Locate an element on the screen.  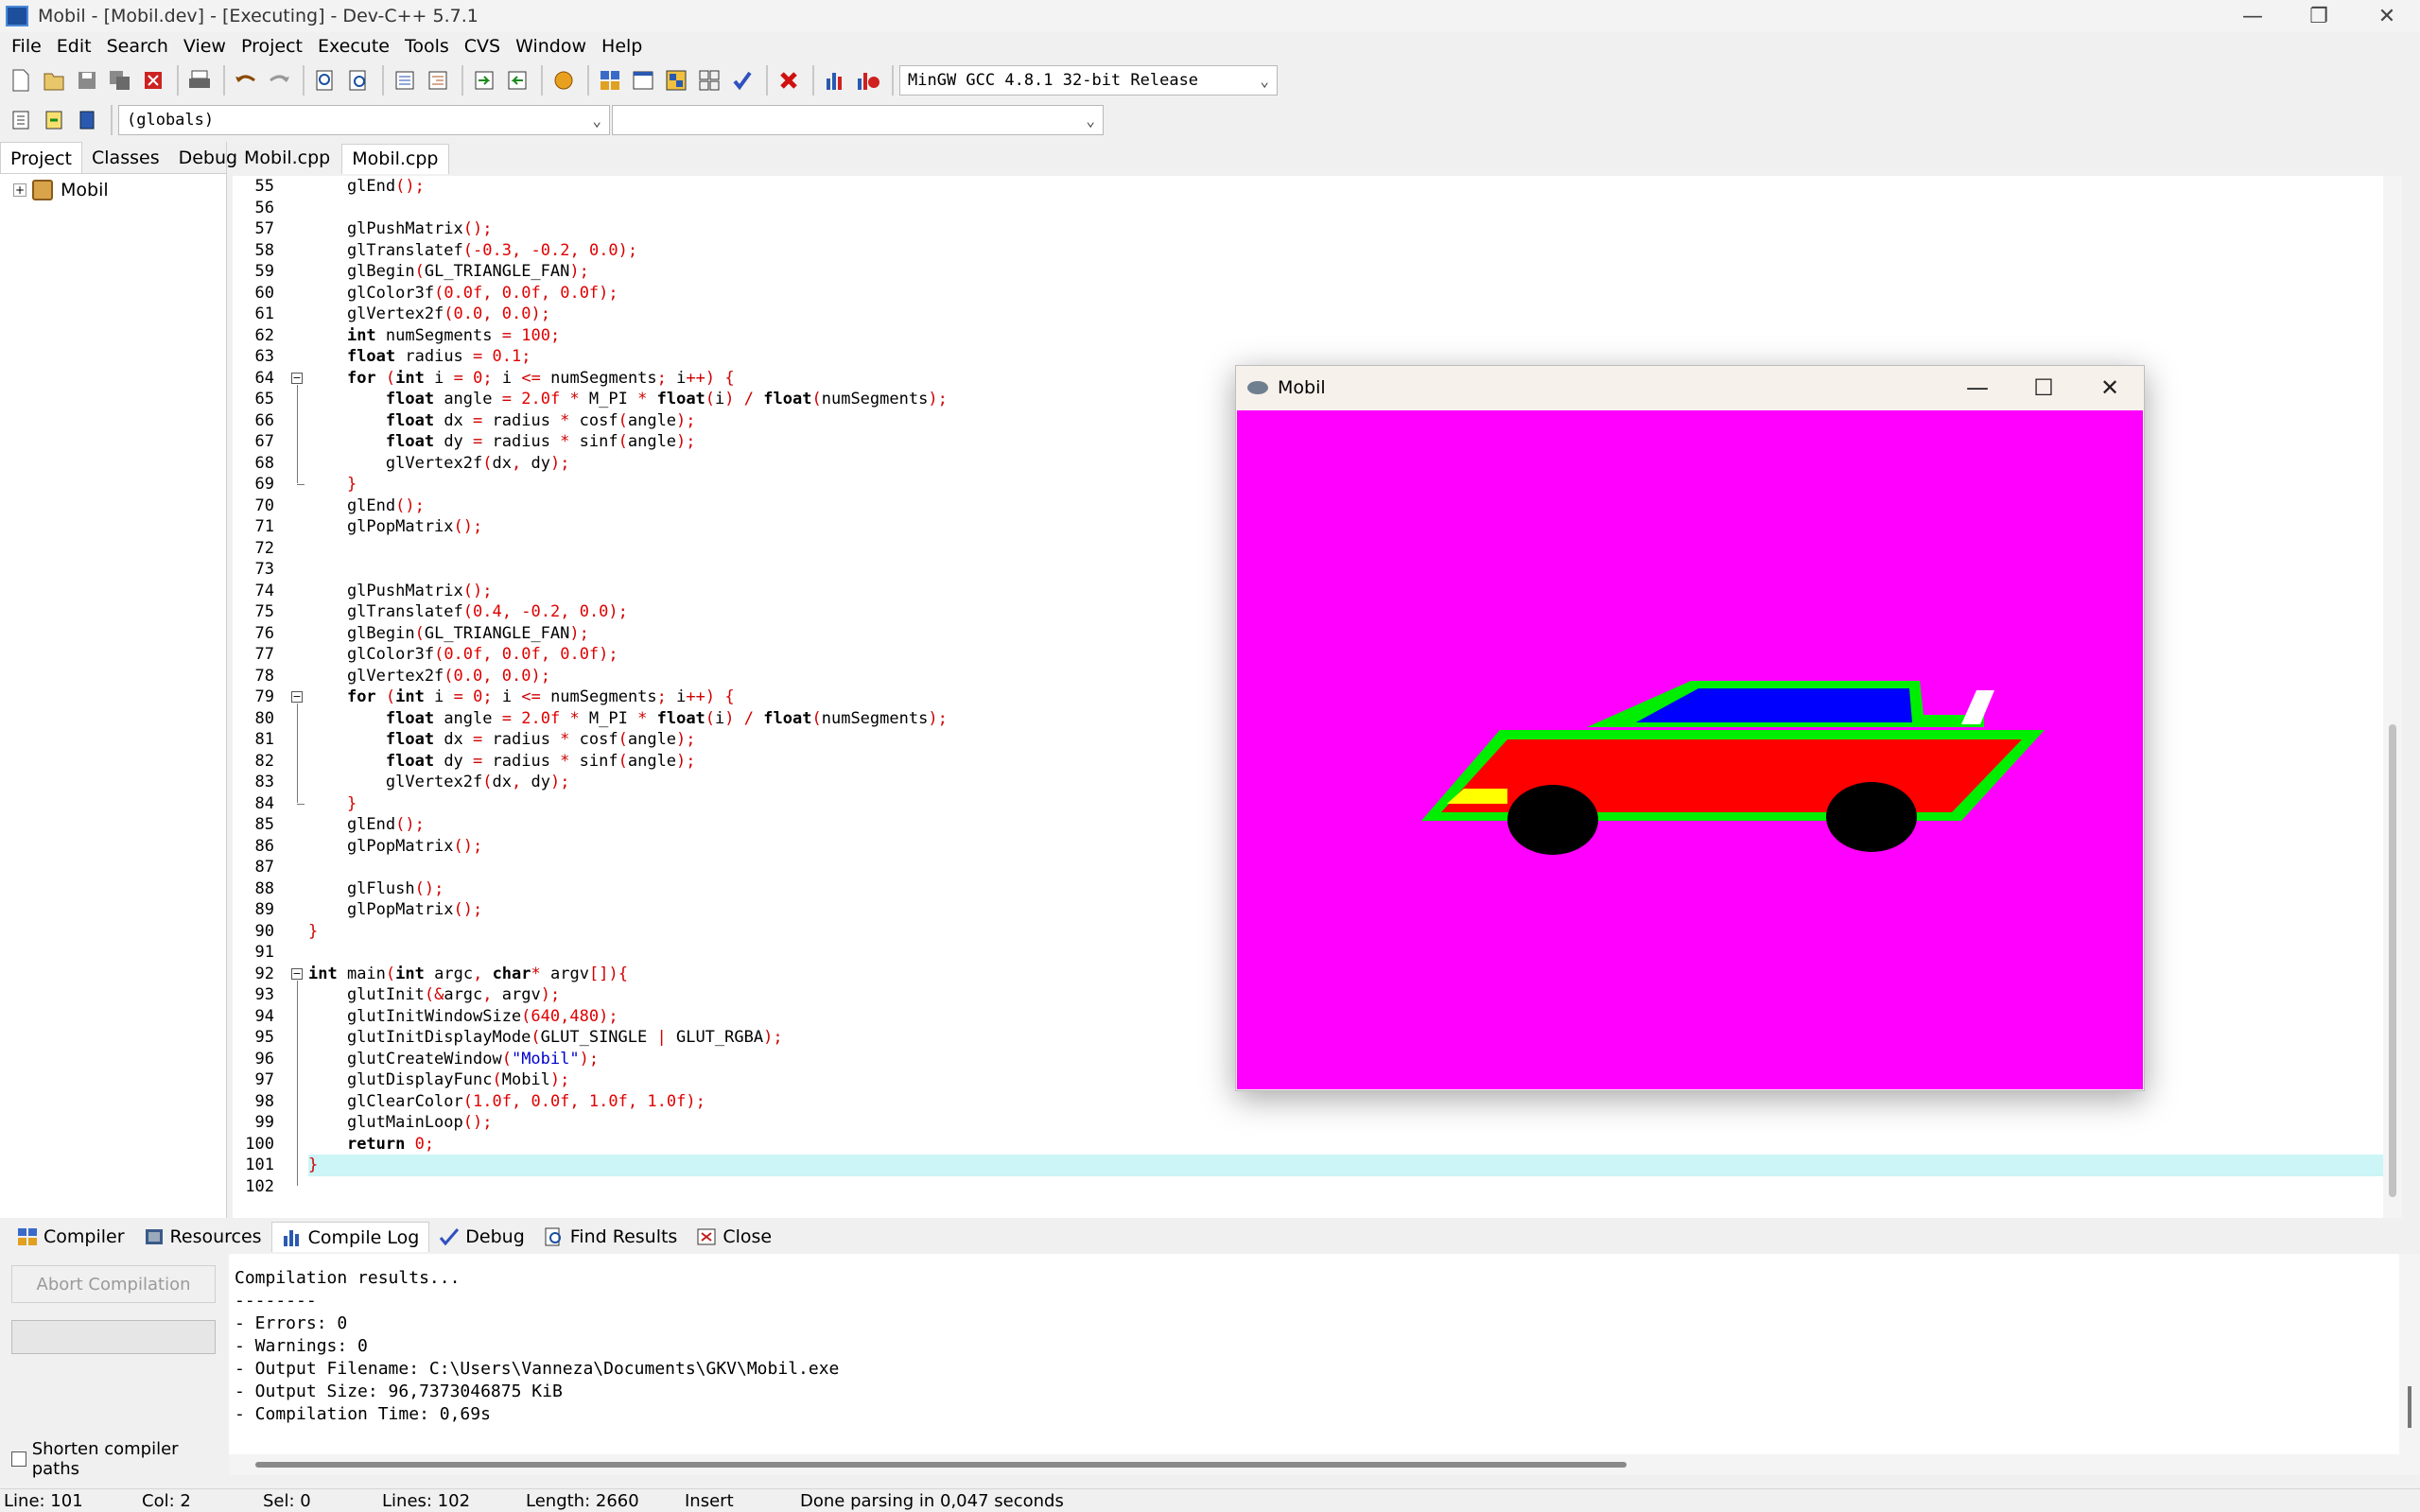
line-number: 90 is located at coordinates (264, 931).